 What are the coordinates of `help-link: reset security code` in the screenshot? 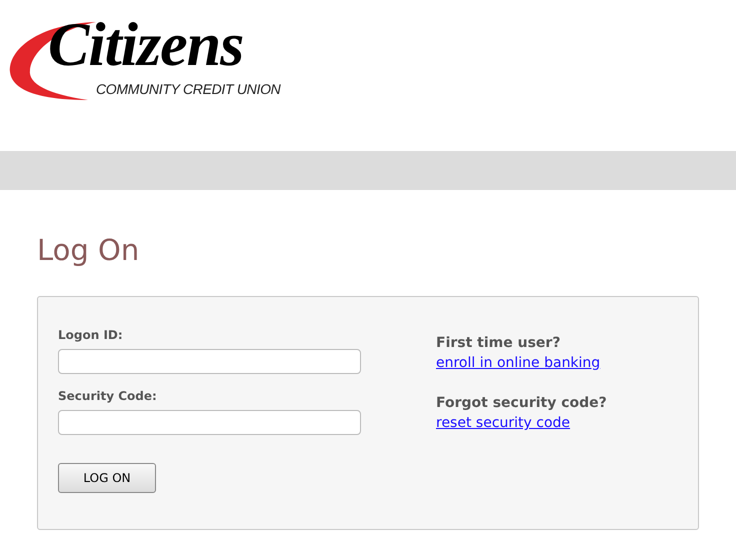 It's located at (521, 423).